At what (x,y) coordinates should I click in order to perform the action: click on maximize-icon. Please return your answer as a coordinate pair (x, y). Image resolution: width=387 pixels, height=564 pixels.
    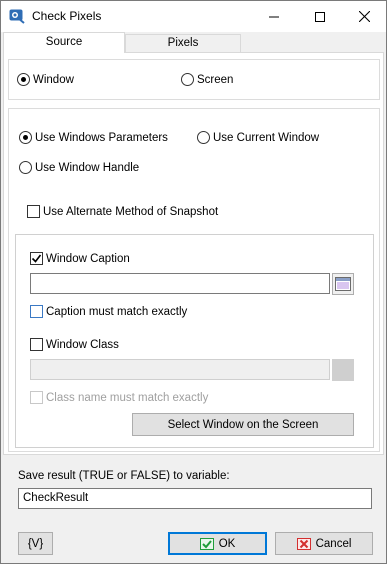
    Looking at the image, I should click on (320, 16).